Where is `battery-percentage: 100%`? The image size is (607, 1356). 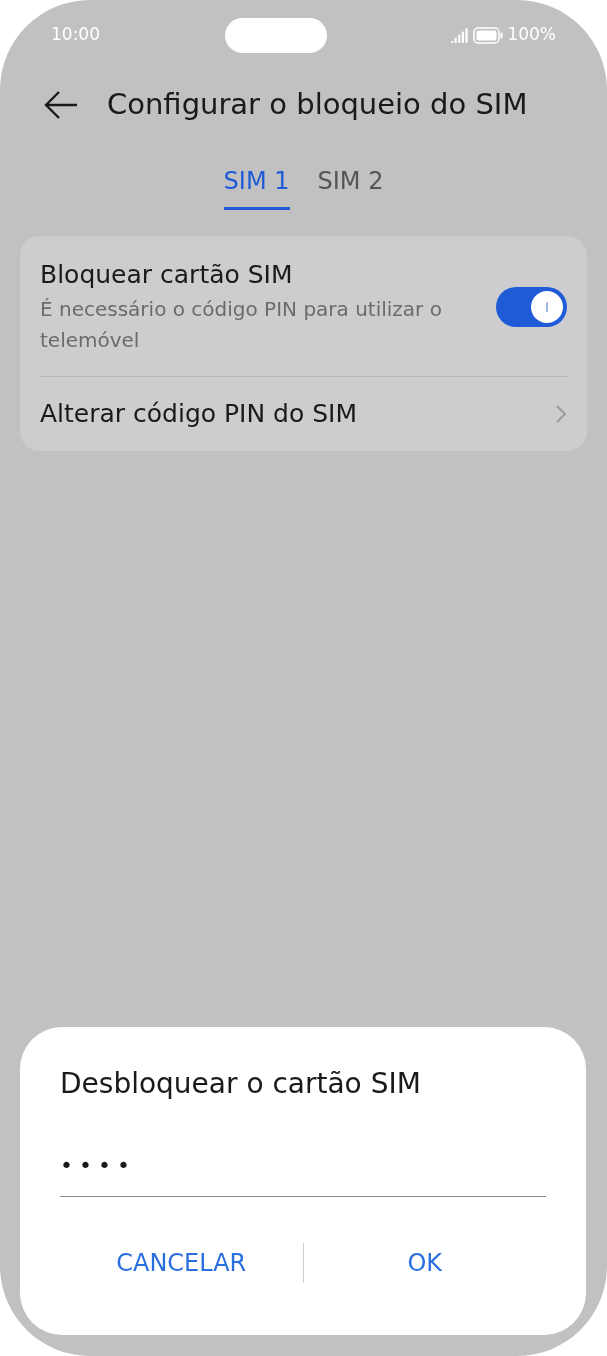 battery-percentage: 100% is located at coordinates (531, 35).